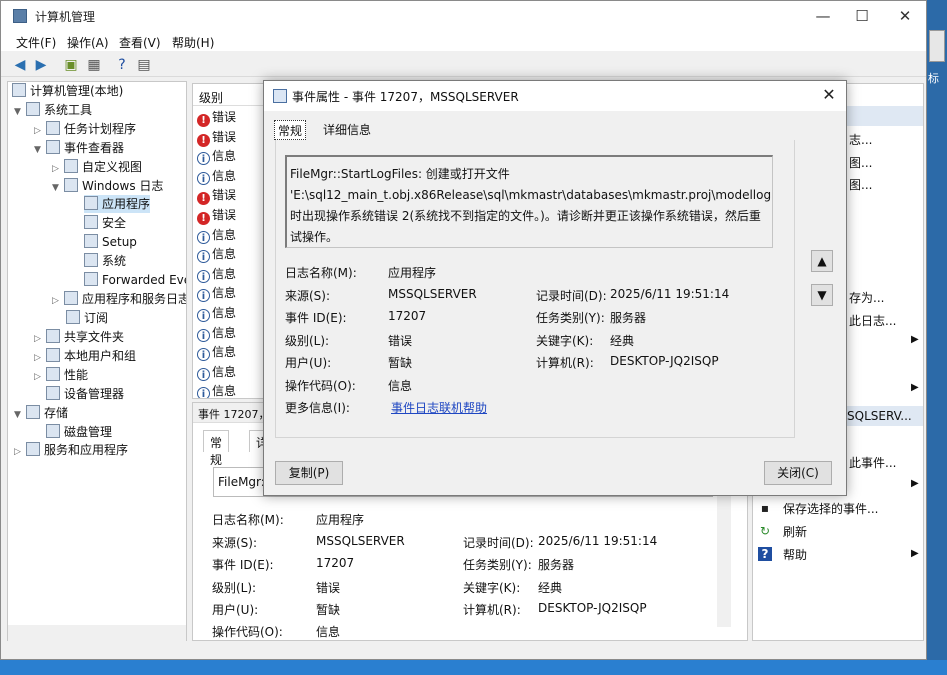  I want to click on desktop-file-icon, so click(937, 46).